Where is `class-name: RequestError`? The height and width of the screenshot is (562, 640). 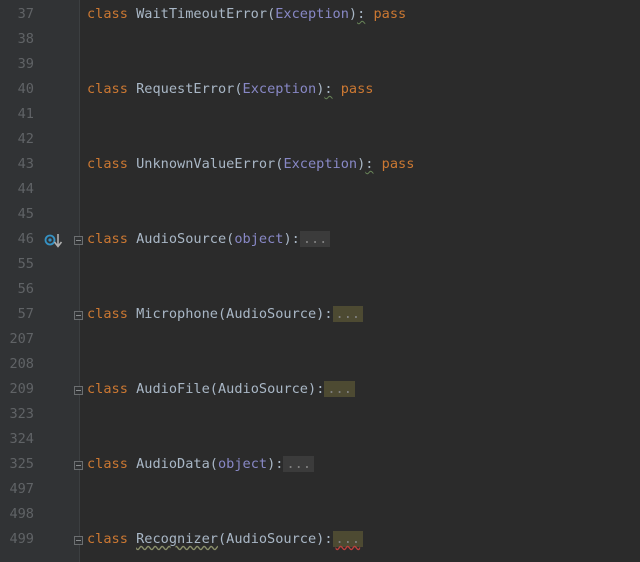 class-name: RequestError is located at coordinates (185, 89).